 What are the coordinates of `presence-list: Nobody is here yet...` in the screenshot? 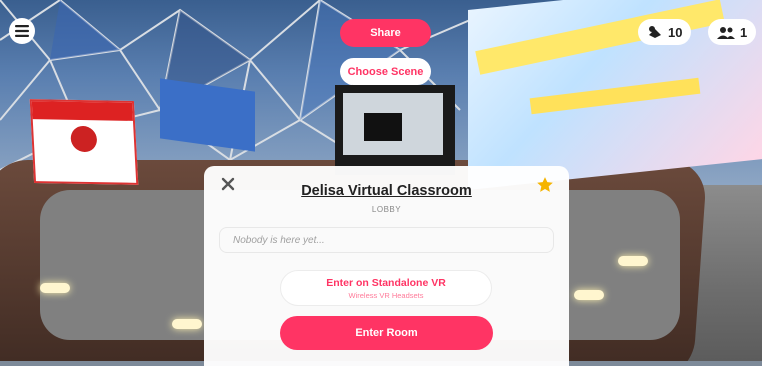 It's located at (386, 240).